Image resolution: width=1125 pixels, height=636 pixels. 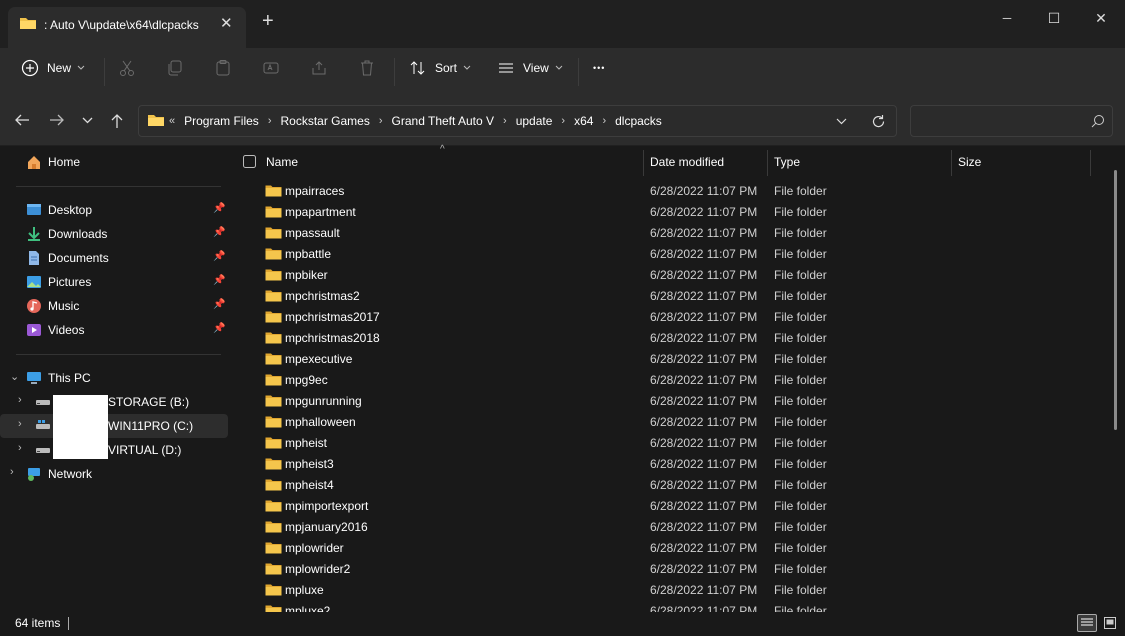 What do you see at coordinates (271, 68) in the screenshot?
I see `rename-button` at bounding box center [271, 68].